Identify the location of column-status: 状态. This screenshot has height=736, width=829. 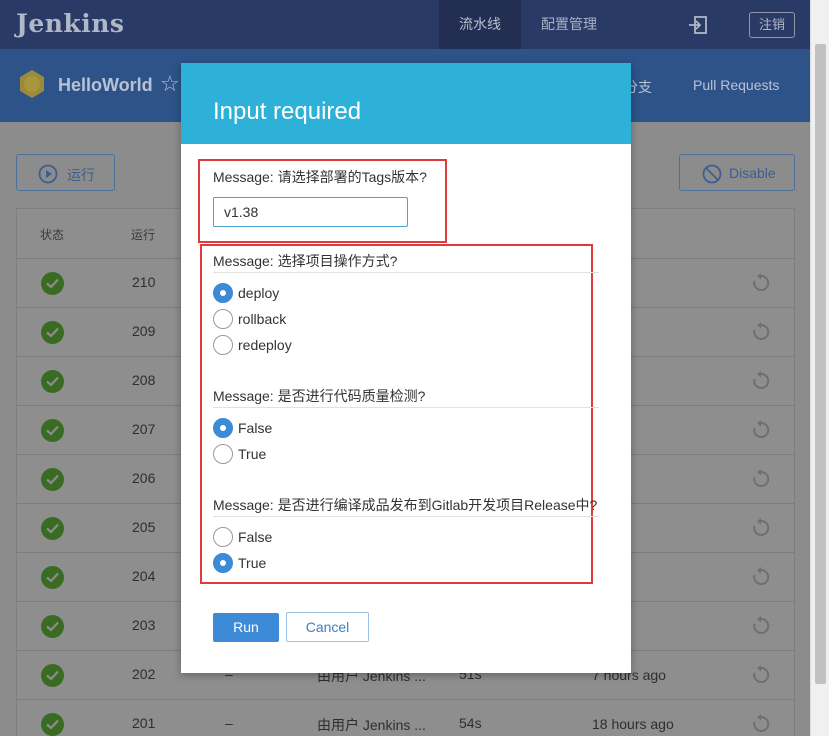
(52, 235).